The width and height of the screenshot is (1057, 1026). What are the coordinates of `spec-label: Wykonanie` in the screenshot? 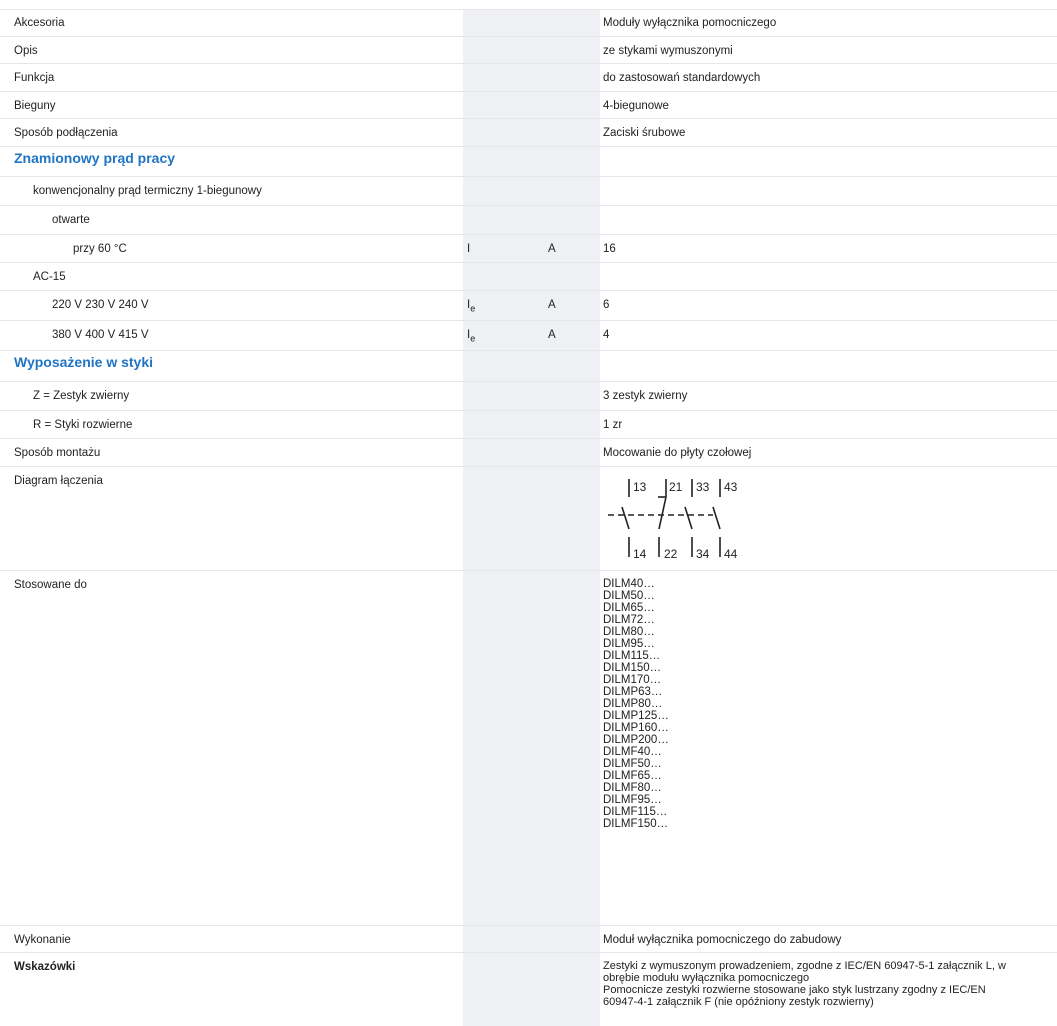 It's located at (42, 940).